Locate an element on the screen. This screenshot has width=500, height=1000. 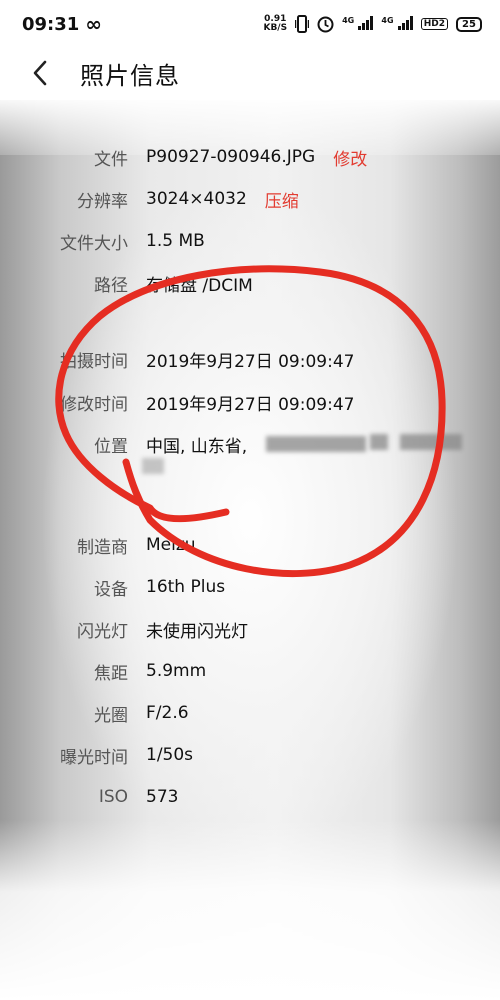
info-row-iso: ISO 573 is located at coordinates (250, 797).